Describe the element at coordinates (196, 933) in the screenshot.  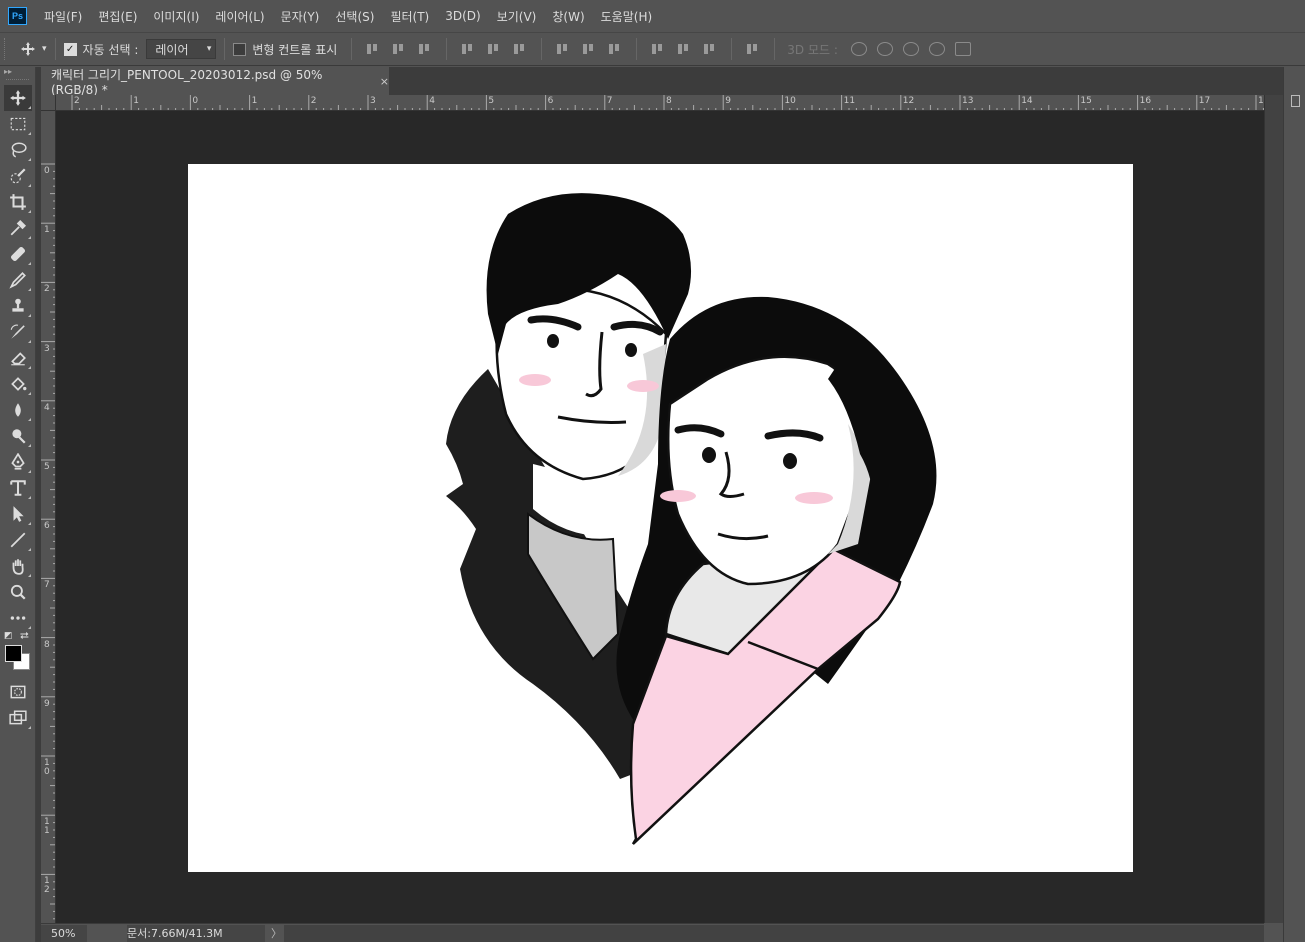
I see `document-info: 문서:7.66M/41.3M` at that location.